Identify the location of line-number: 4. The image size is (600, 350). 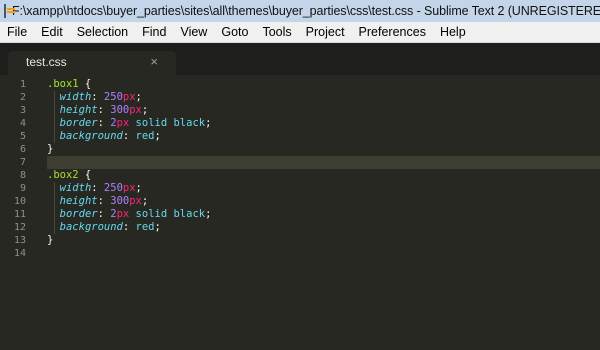
(22, 123).